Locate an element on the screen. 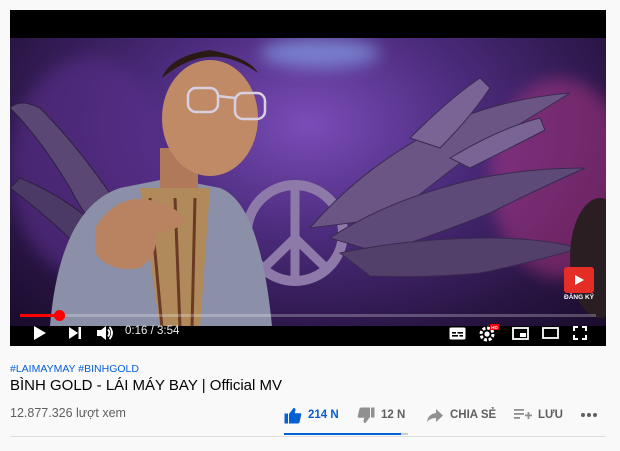 Image resolution: width=620 pixels, height=451 pixels. settings-icon: HD is located at coordinates (489, 333).